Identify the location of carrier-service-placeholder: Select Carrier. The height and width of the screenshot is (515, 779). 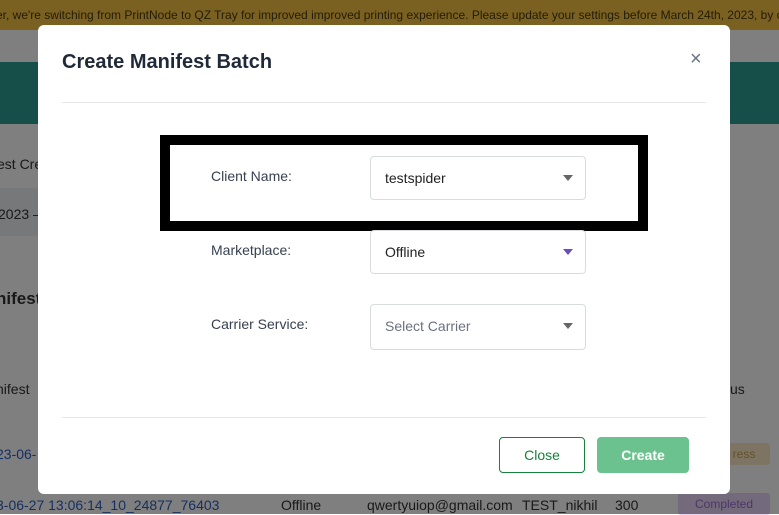
(428, 326).